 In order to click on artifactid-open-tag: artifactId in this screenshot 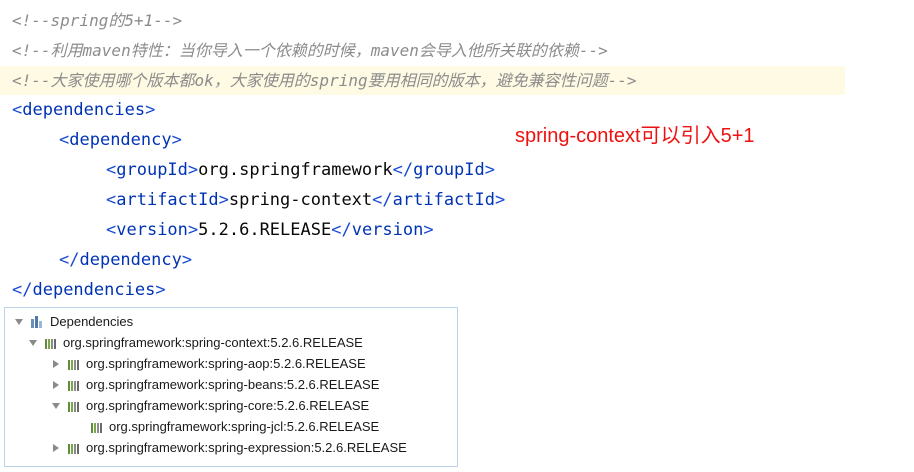, I will do `click(167, 200)`.